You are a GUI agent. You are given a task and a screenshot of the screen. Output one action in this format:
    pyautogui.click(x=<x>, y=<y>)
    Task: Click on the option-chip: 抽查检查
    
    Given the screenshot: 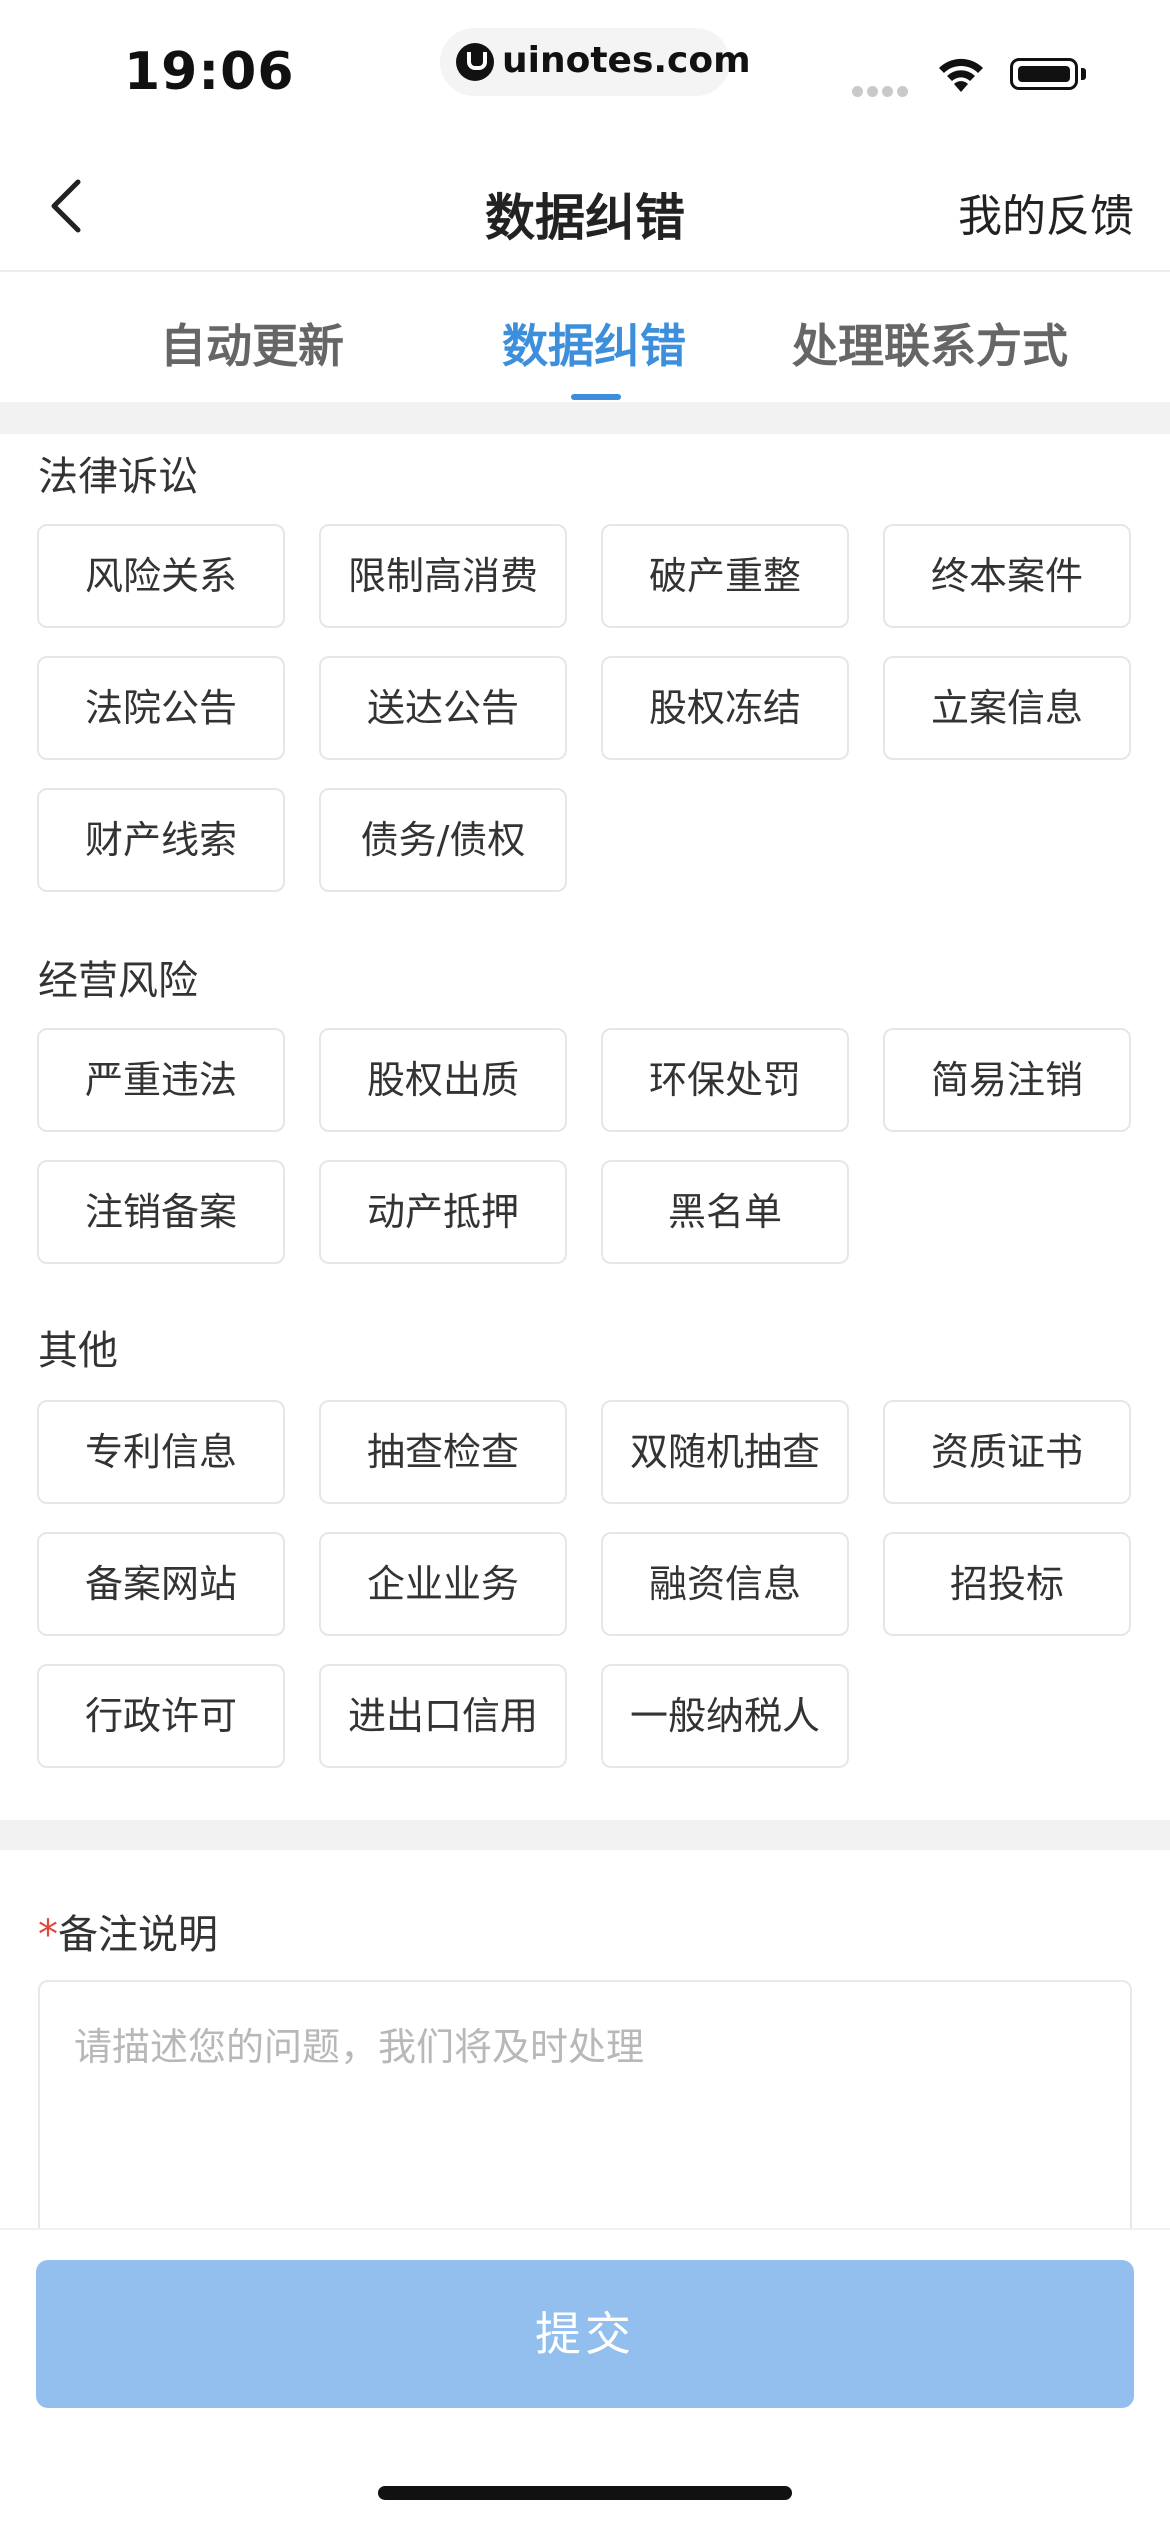 What is the action you would take?
    pyautogui.click(x=443, y=1452)
    